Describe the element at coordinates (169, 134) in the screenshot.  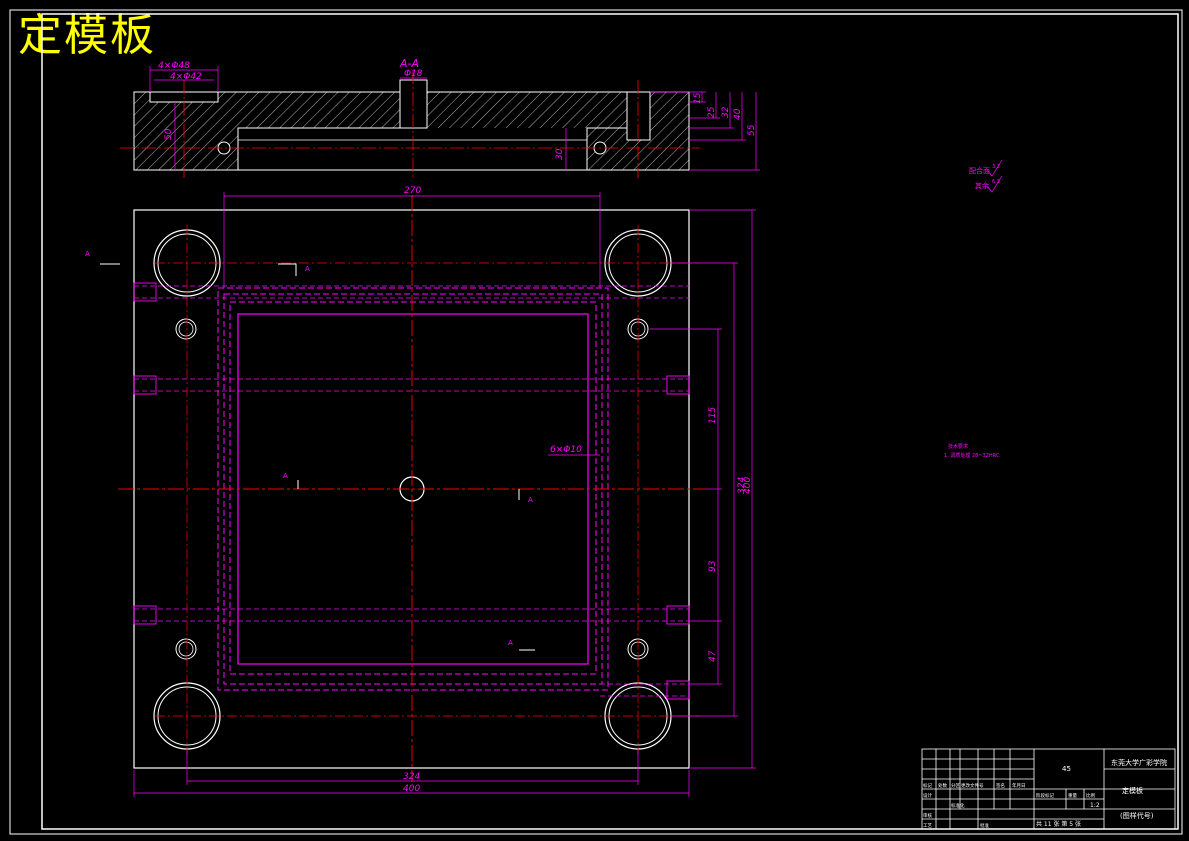
I see `dim-h50: 50` at that location.